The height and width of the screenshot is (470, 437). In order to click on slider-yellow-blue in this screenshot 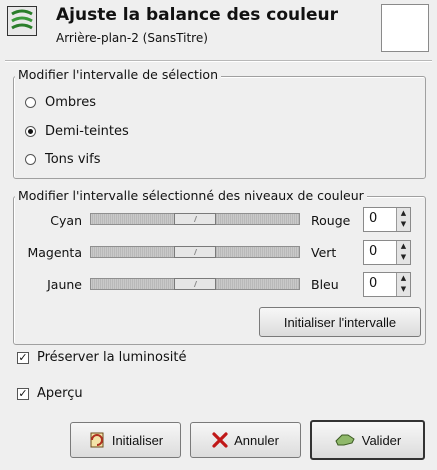, I will do `click(195, 284)`.